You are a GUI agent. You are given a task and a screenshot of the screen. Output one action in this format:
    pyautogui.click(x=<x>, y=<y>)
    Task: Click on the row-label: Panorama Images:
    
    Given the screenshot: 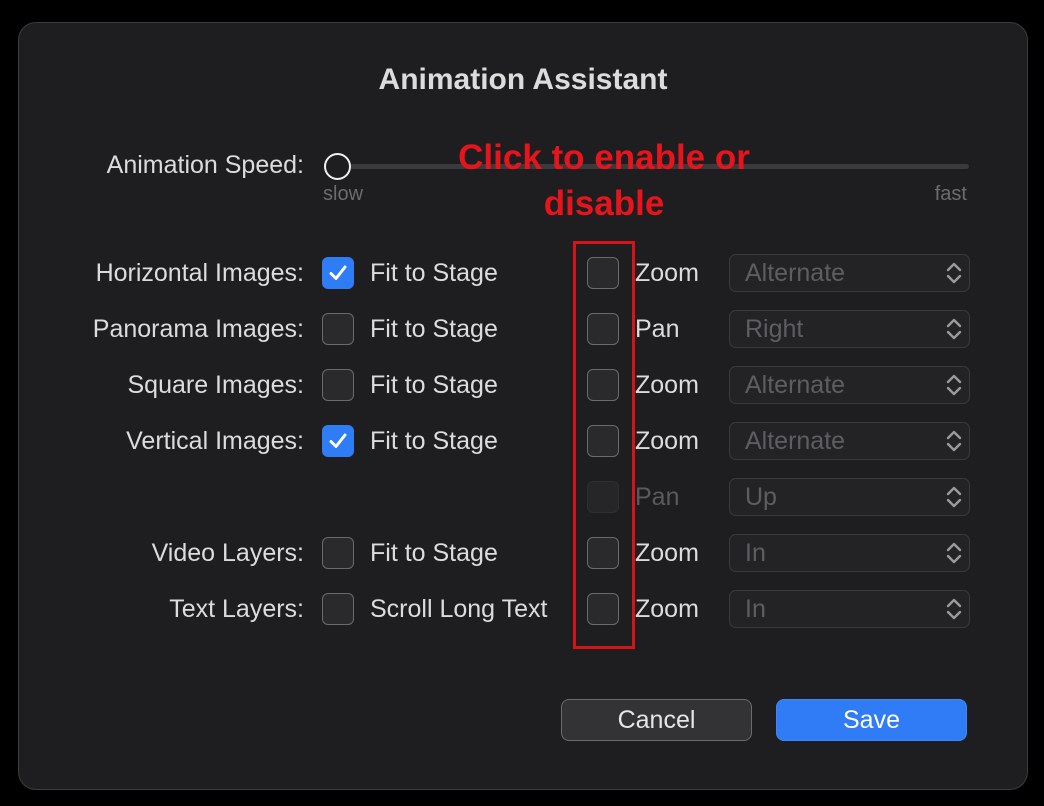 What is the action you would take?
    pyautogui.click(x=198, y=329)
    